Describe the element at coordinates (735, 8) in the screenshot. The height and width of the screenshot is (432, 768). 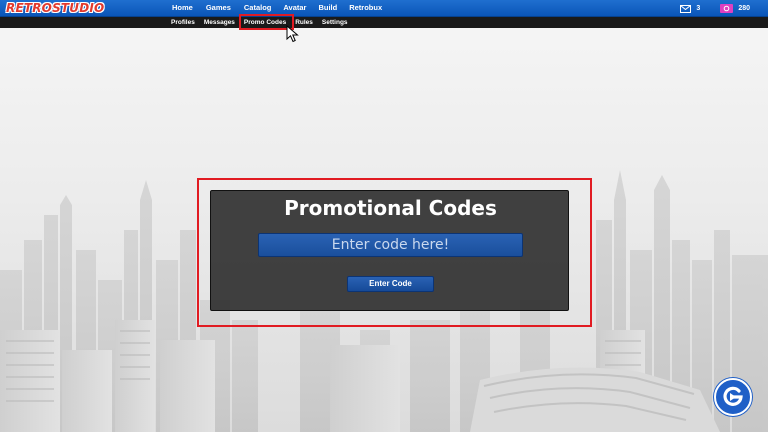
I see `currency-stat: 280` at that location.